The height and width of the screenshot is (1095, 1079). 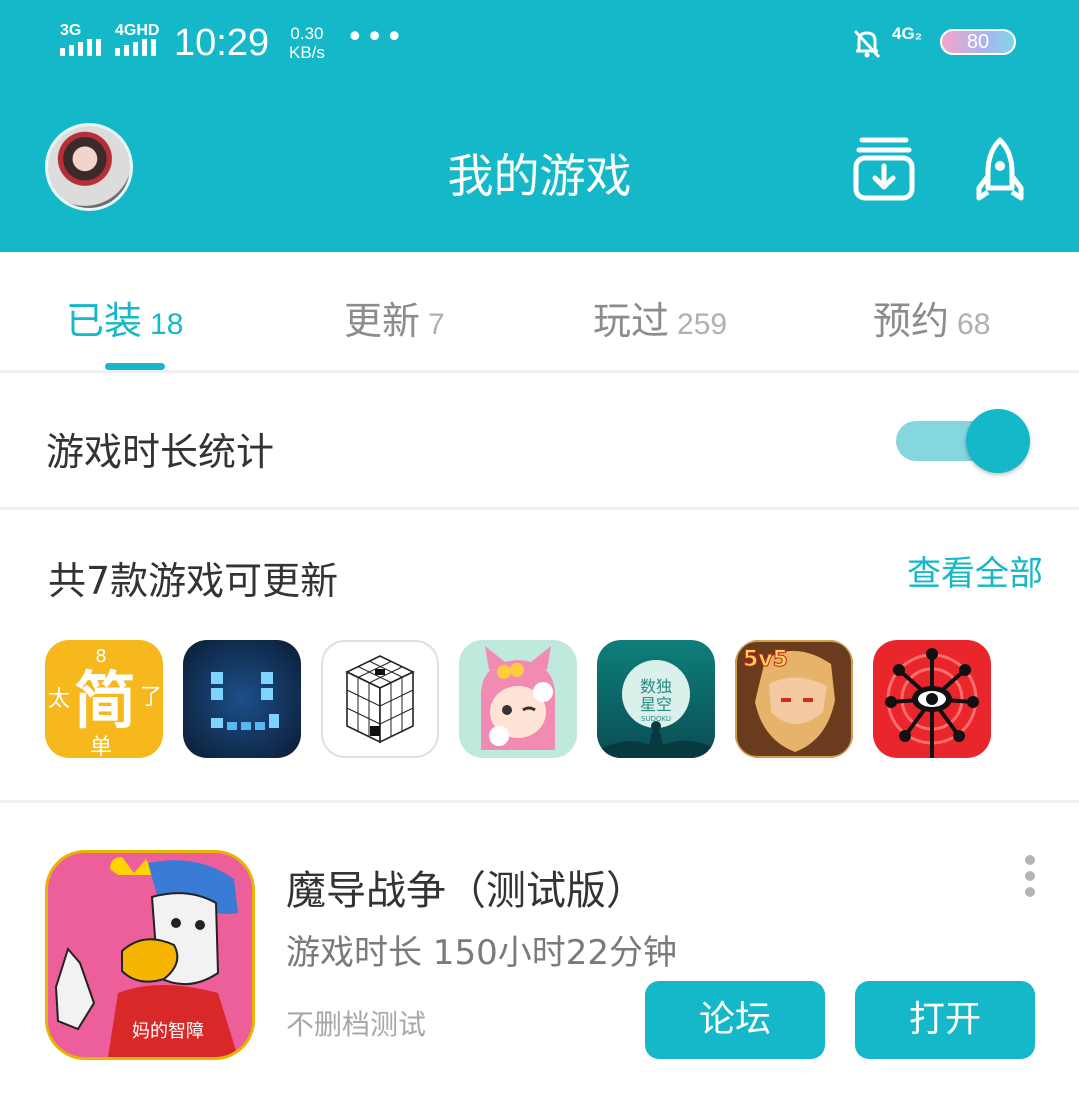 I want to click on anime-cat-girl-art, so click(x=518, y=699).